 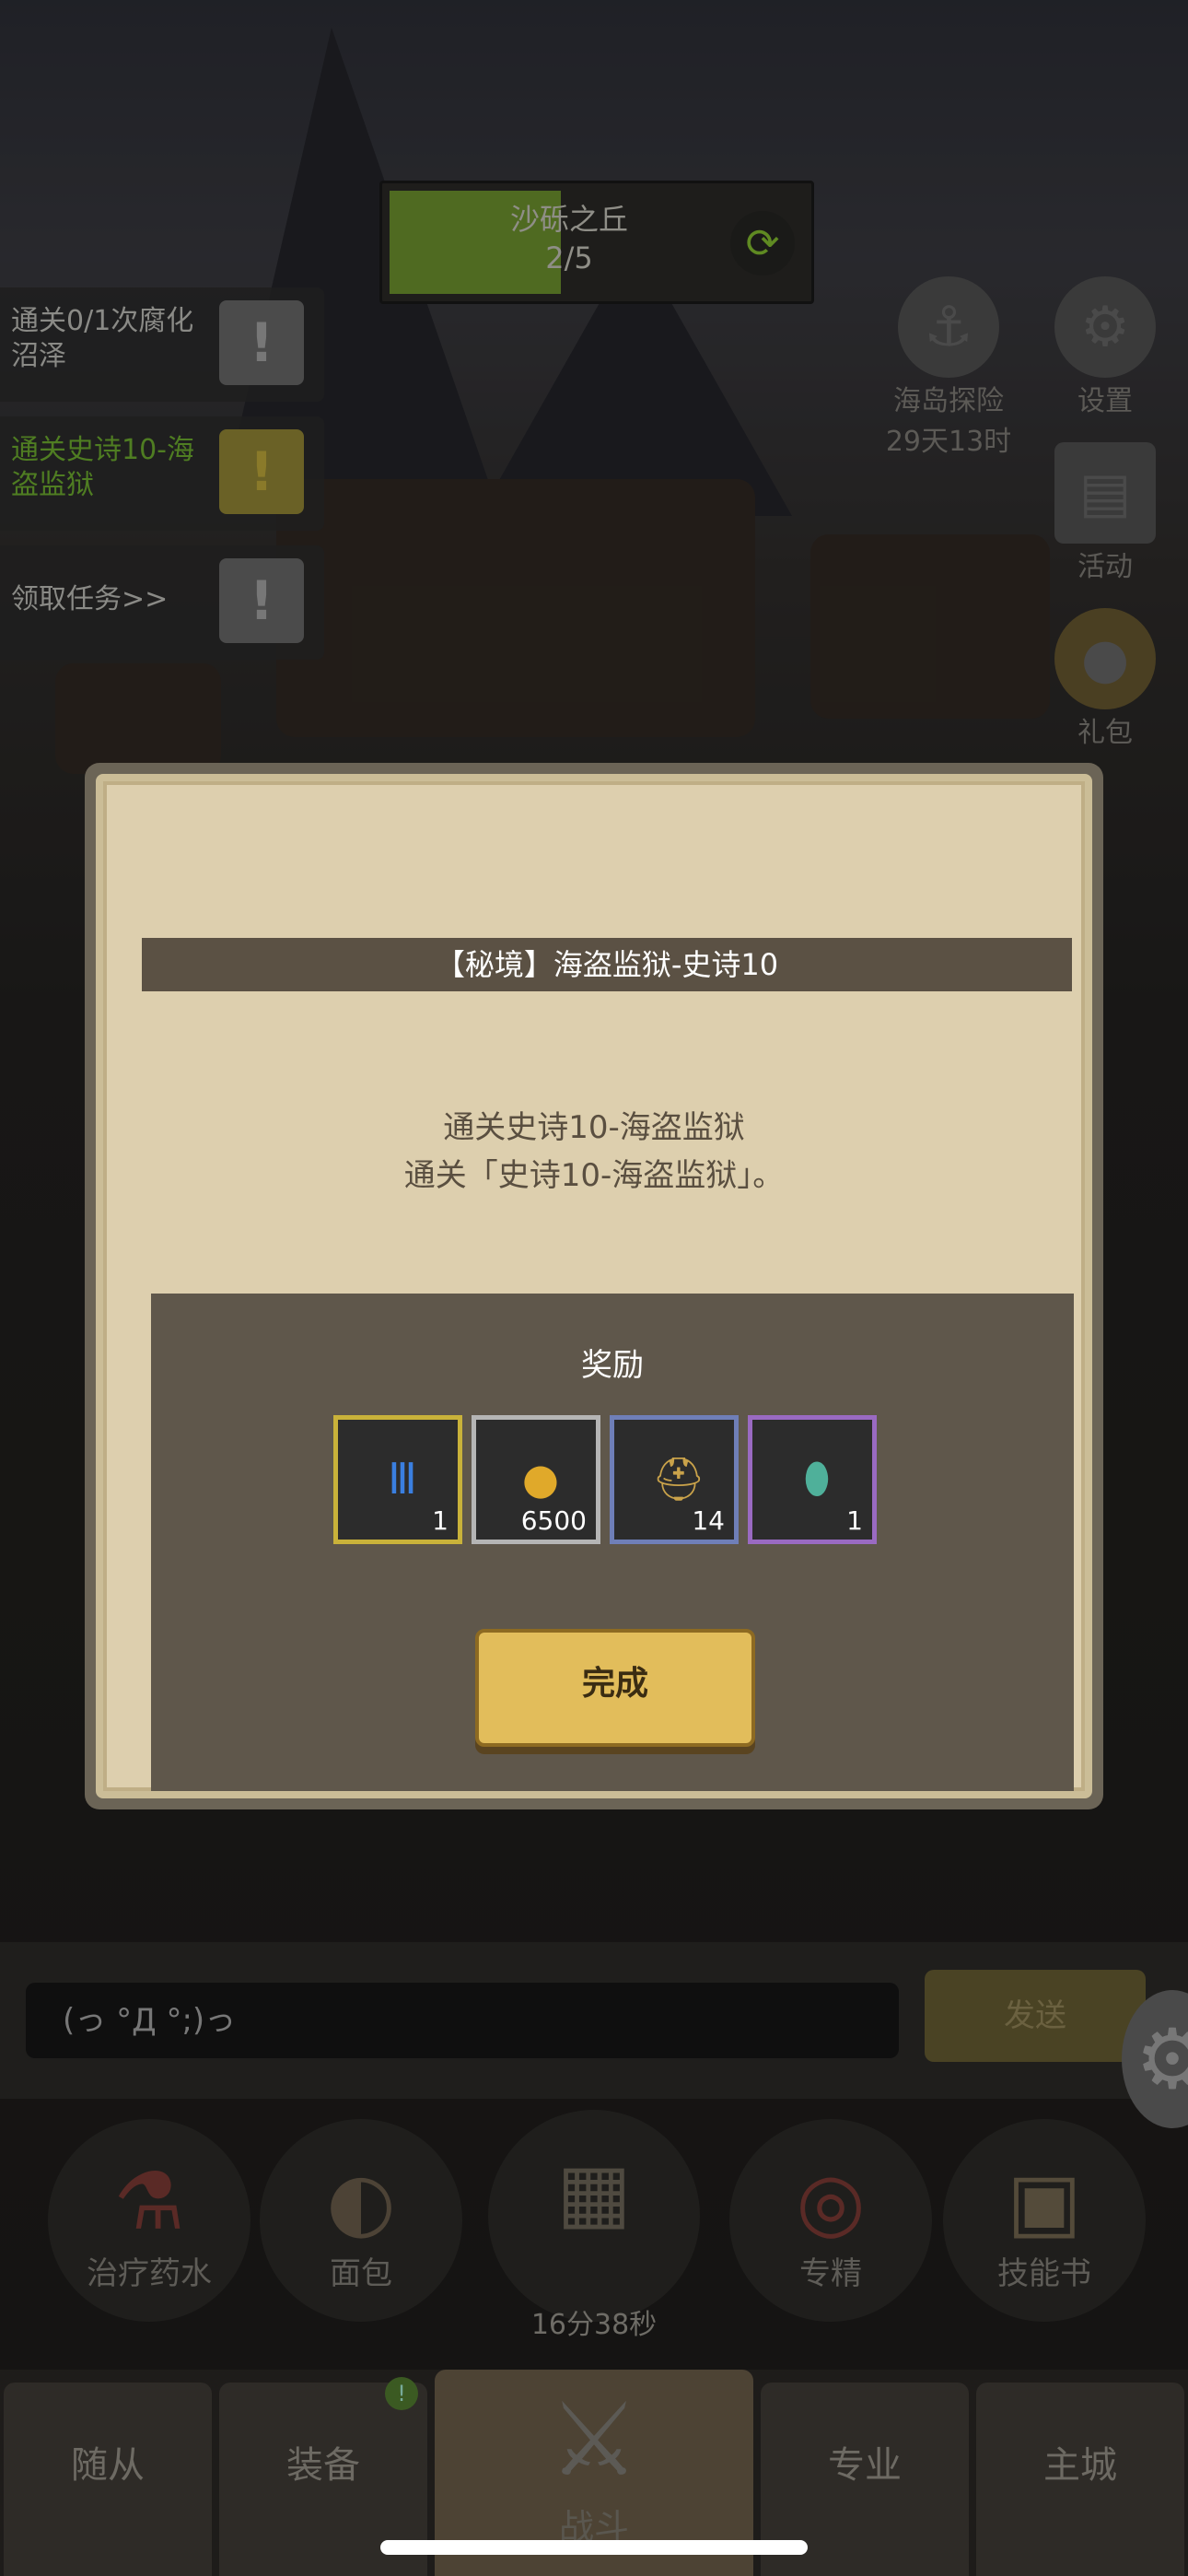 I want to click on notification-badge: !, so click(x=401, y=2393).